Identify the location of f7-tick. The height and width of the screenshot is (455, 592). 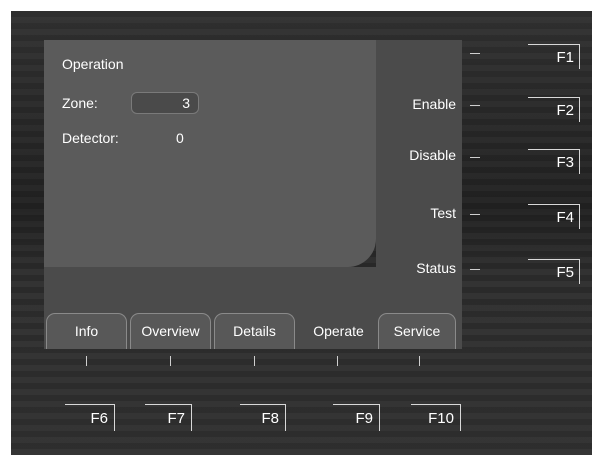
(170, 361).